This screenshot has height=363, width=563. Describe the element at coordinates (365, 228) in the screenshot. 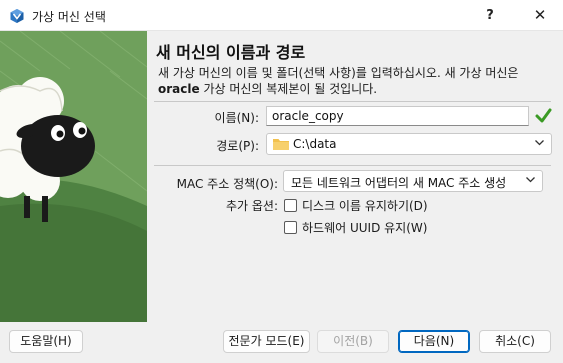

I see `keep-hardware-uuids-label: 하드웨어 UUID 유지(W)` at that location.